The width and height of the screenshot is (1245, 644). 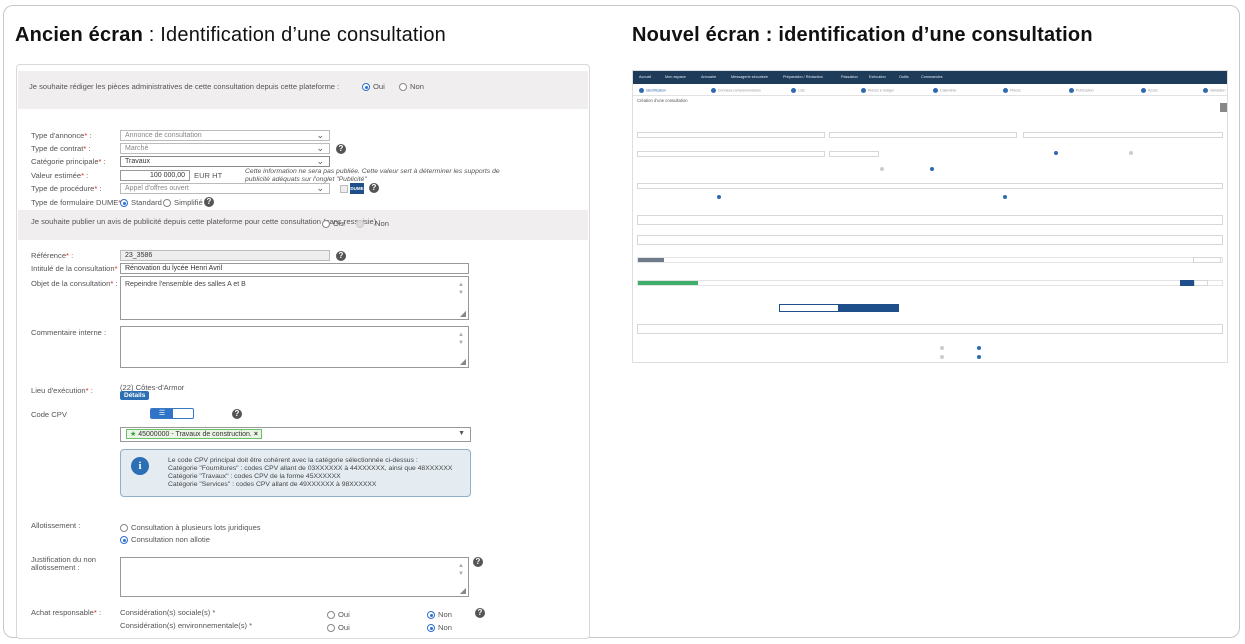 I want to click on valeur-unit: EUR HT, so click(x=208, y=175).